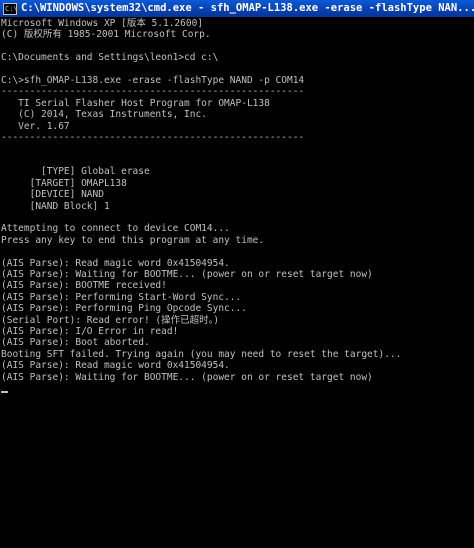  I want to click on console-line: (AIS Parse): Boot aborted., so click(75, 343).